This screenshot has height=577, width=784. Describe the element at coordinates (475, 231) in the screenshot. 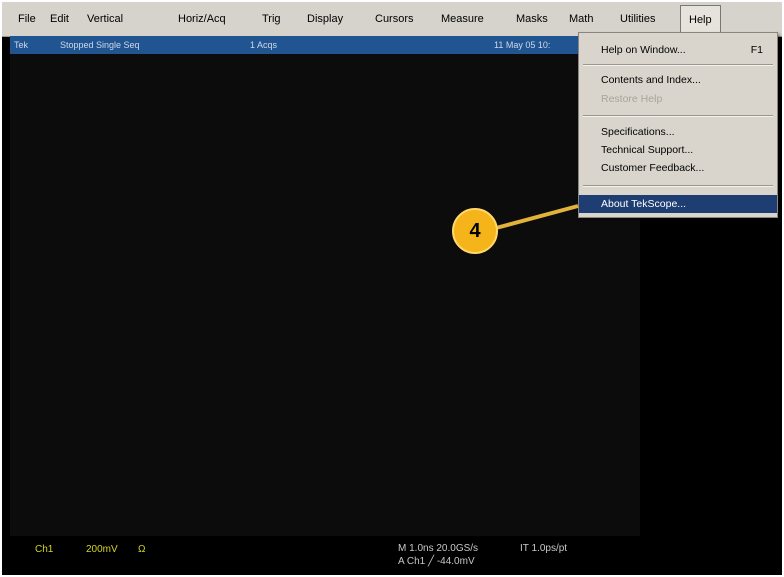

I see `callout-number-badge: 4` at that location.